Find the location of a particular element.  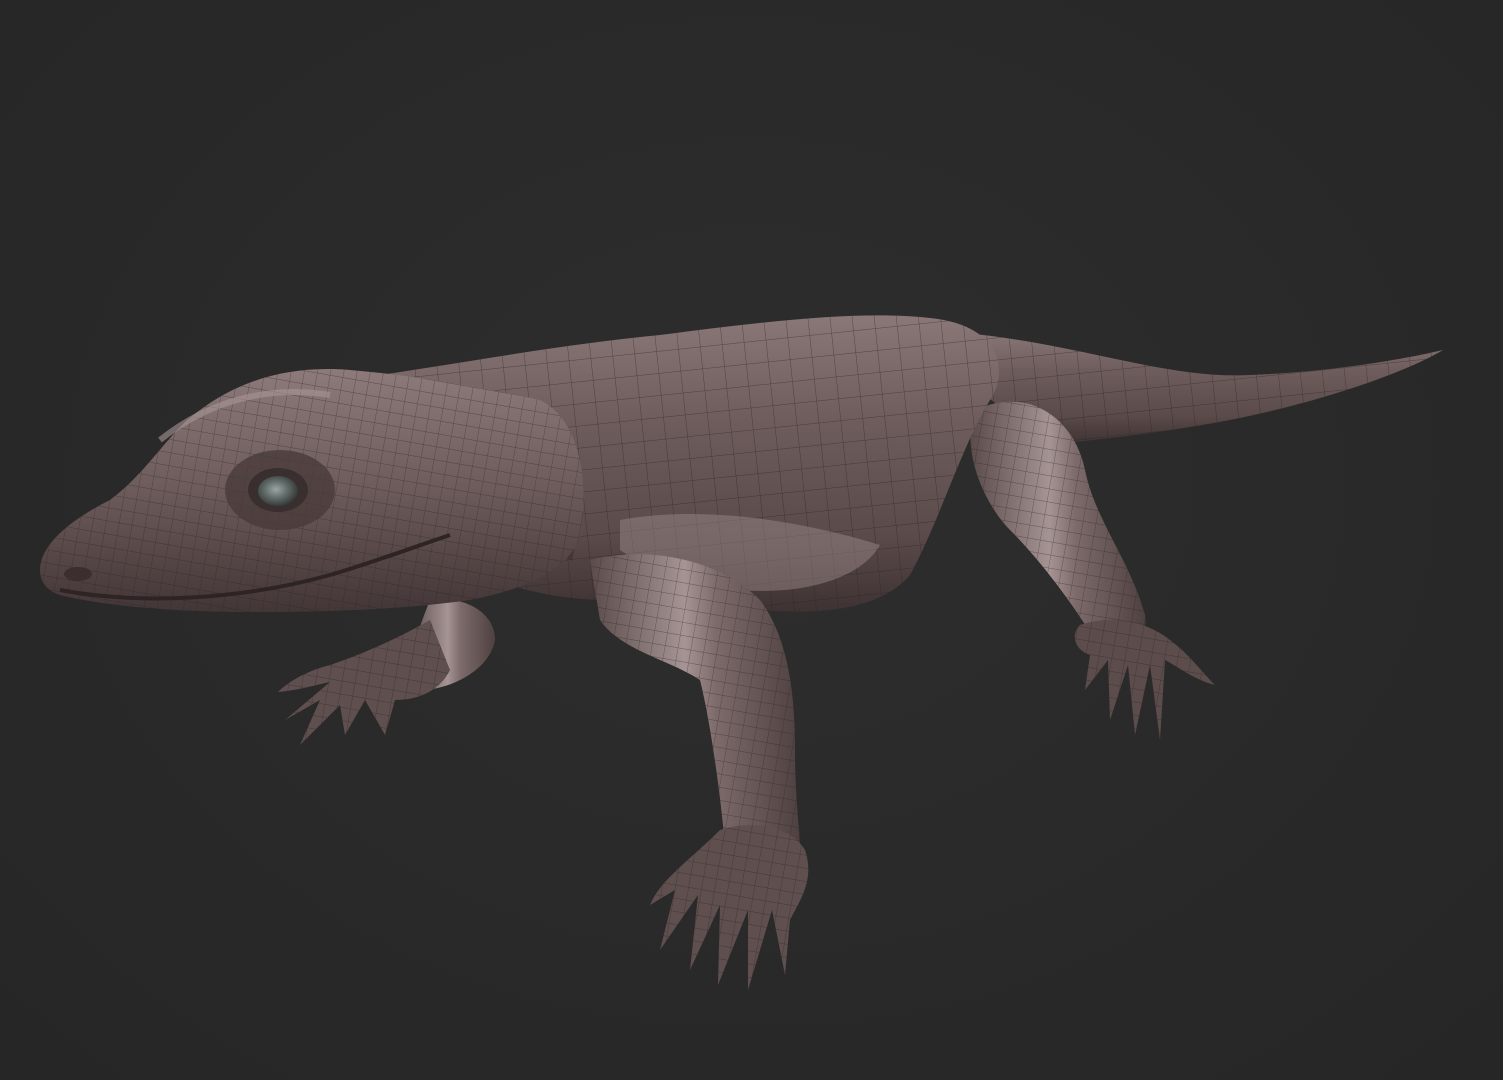

eye is located at coordinates (278, 491).